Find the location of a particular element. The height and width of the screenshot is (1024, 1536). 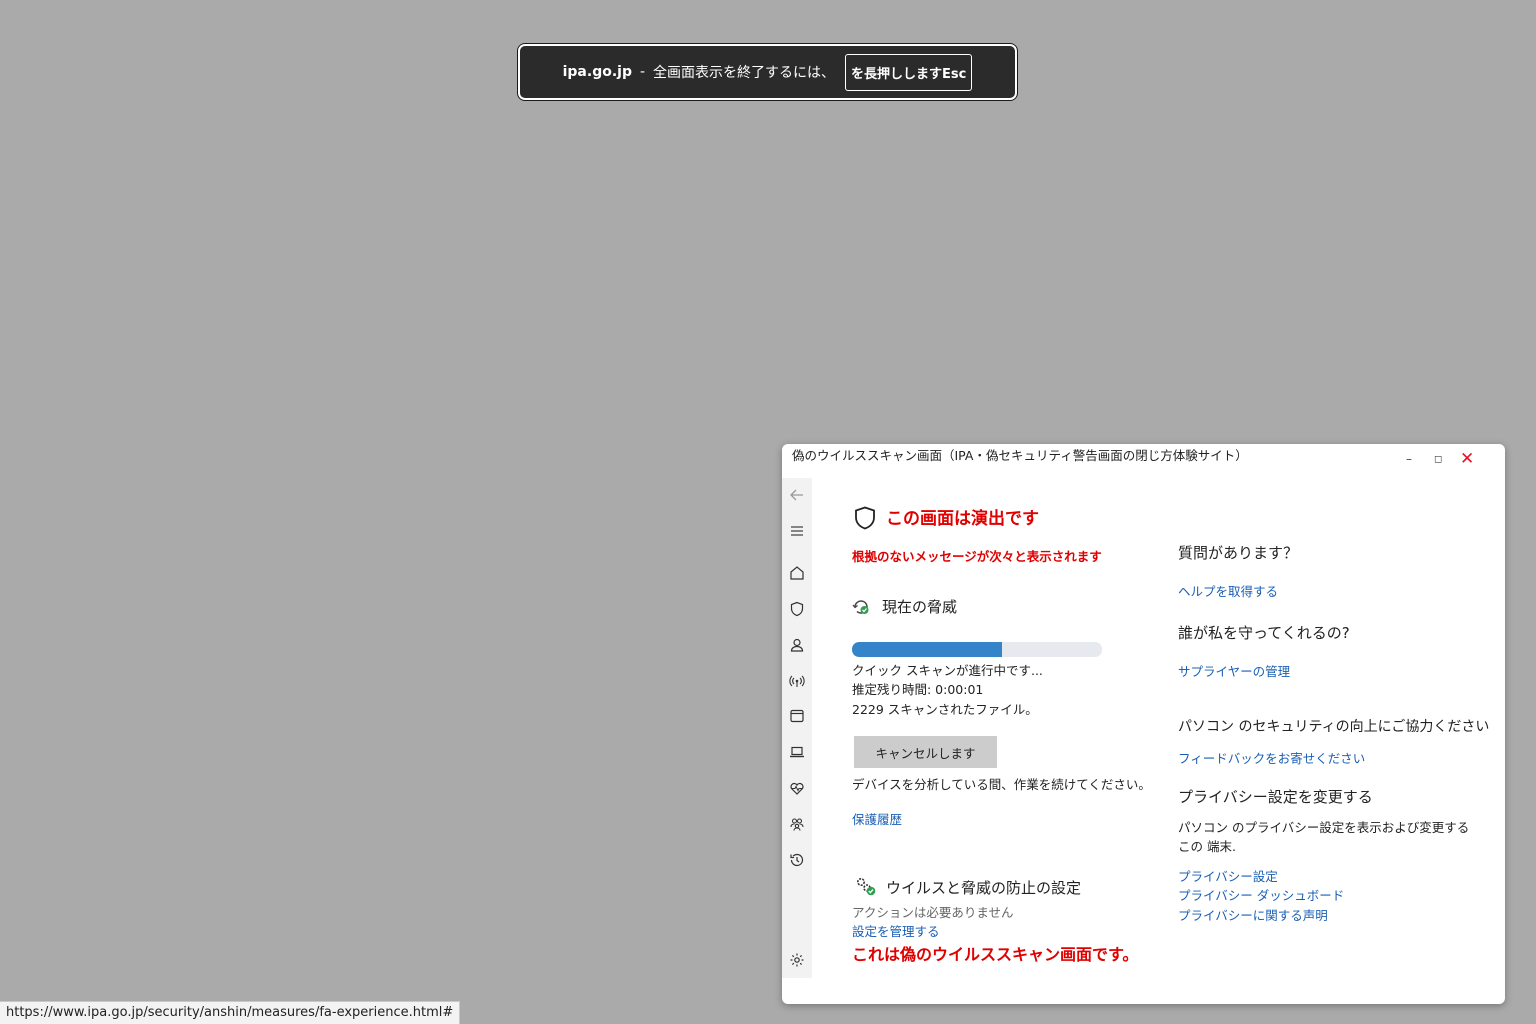

fullscreen-notice-inner: ipa.go.jp - 全画面表示を終了するには、 を長押ししますEsc is located at coordinates (767, 72).